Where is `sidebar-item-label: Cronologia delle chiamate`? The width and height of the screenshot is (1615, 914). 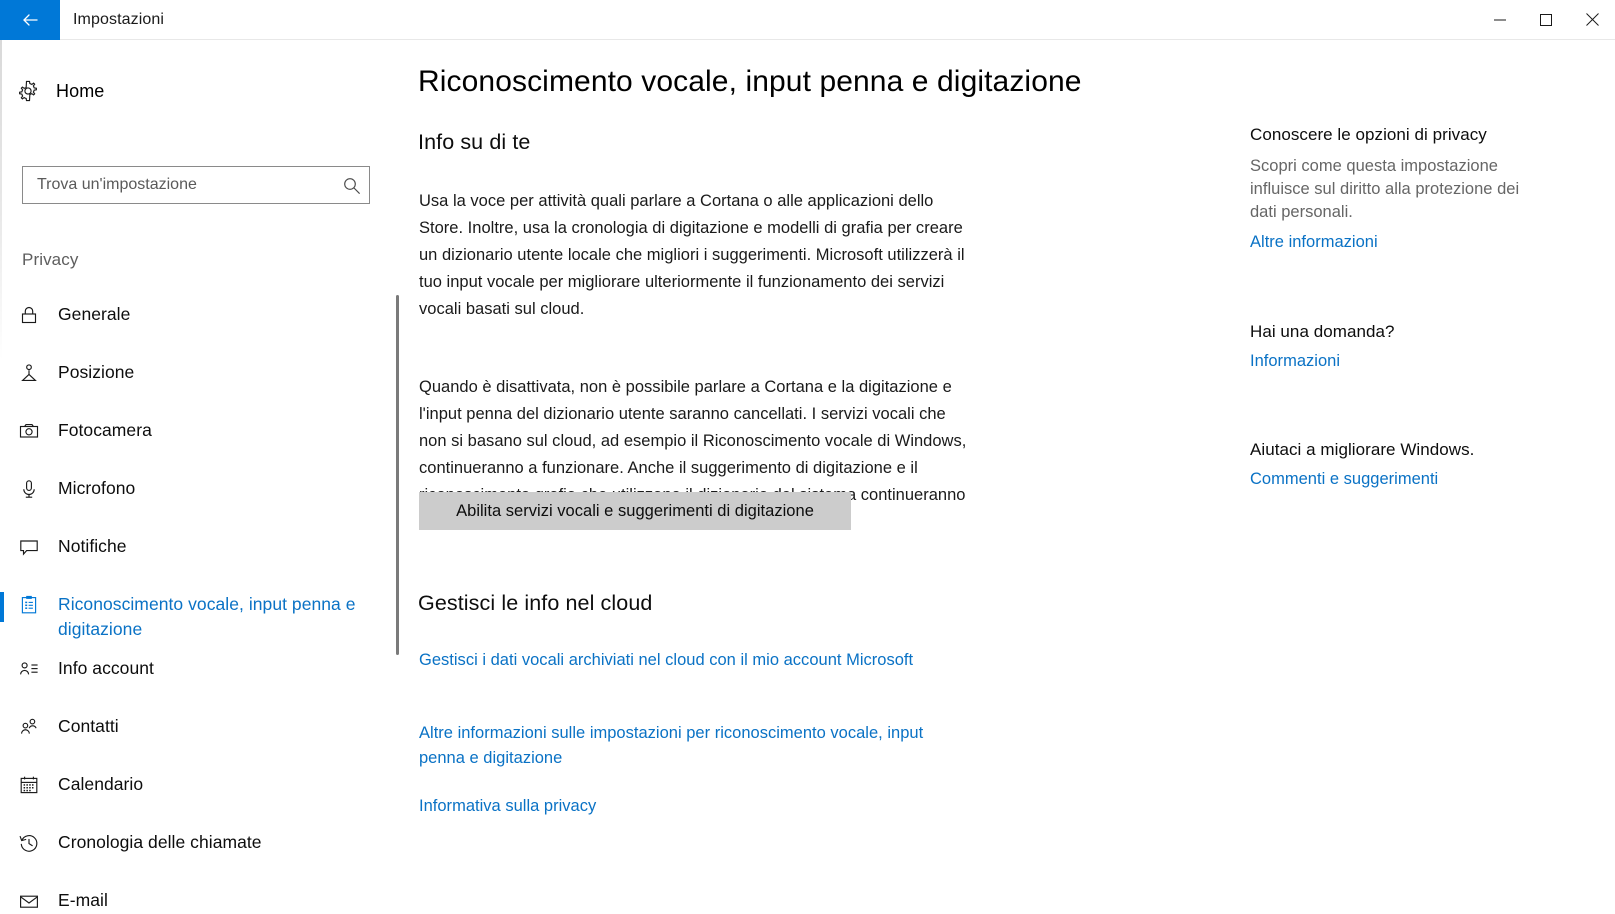 sidebar-item-label: Cronologia delle chiamate is located at coordinates (160, 841).